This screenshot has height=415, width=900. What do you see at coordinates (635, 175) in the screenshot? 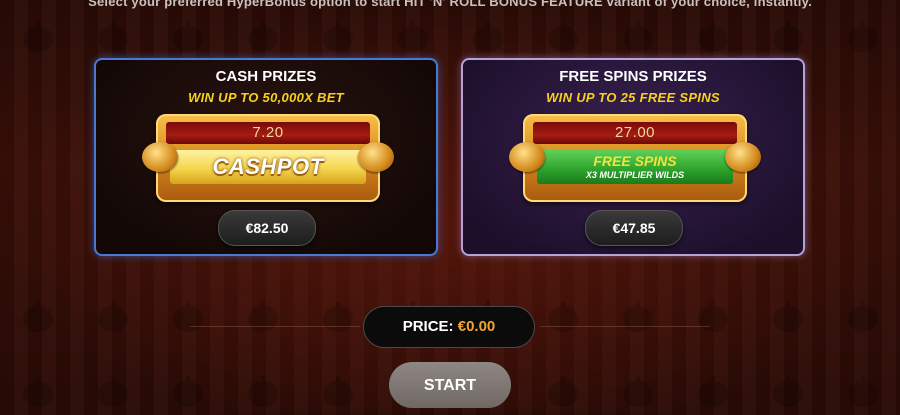
I see `free-spins-subtitle: X3 MULTIPLIER WILDS` at bounding box center [635, 175].